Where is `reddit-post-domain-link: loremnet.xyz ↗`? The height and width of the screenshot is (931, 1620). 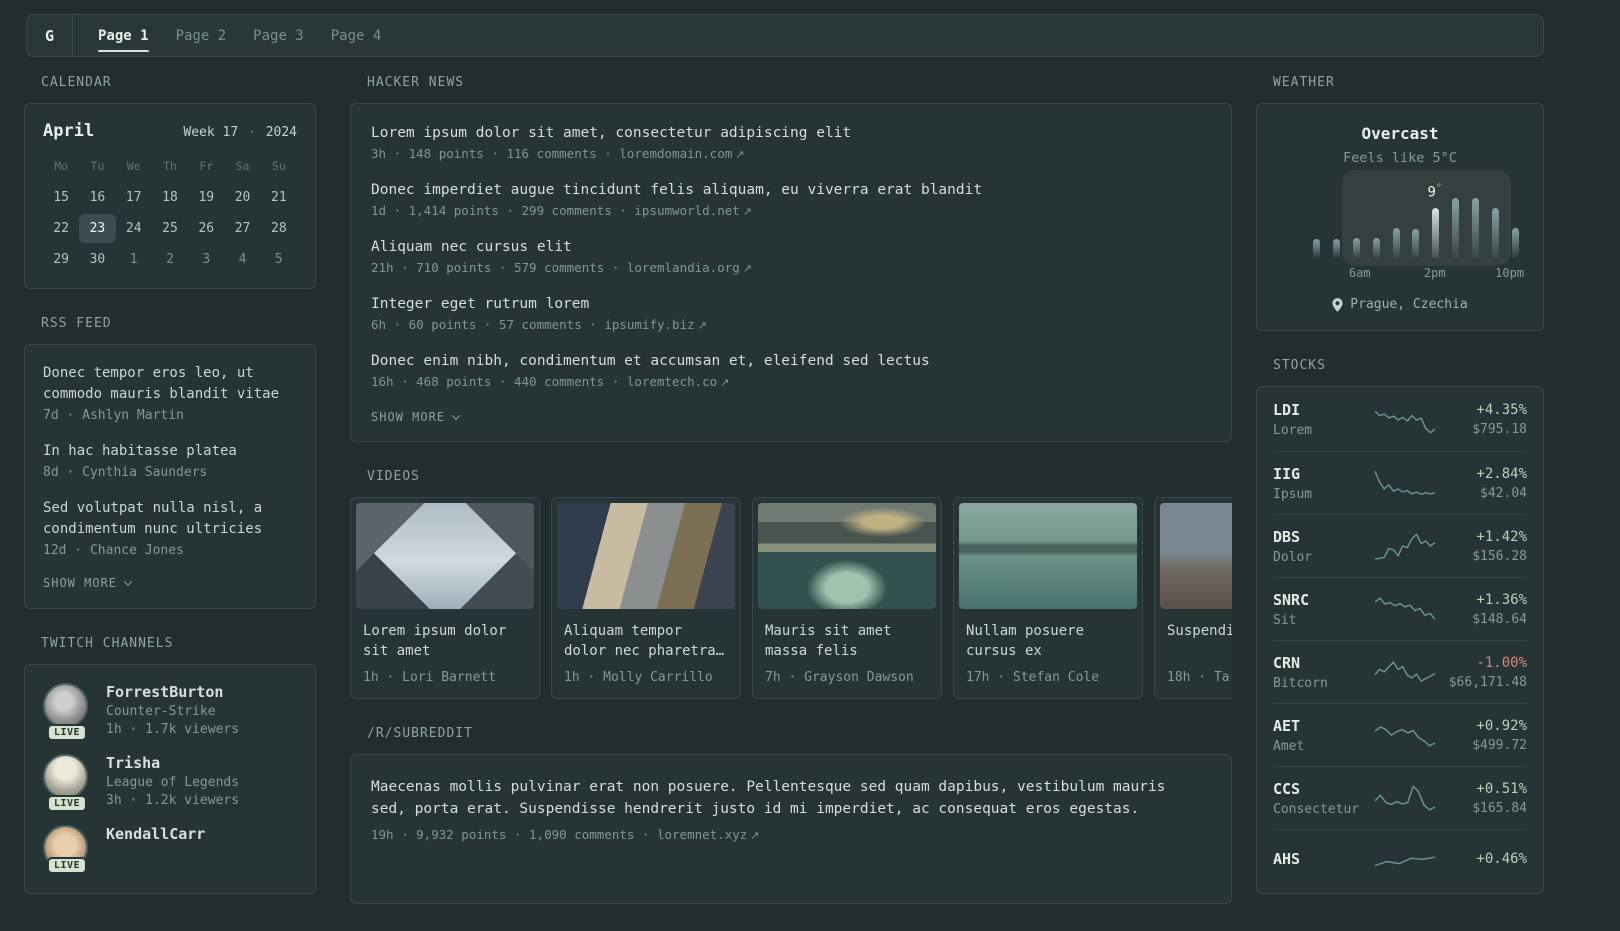 reddit-post-domain-link: loremnet.xyz ↗ is located at coordinates (708, 834).